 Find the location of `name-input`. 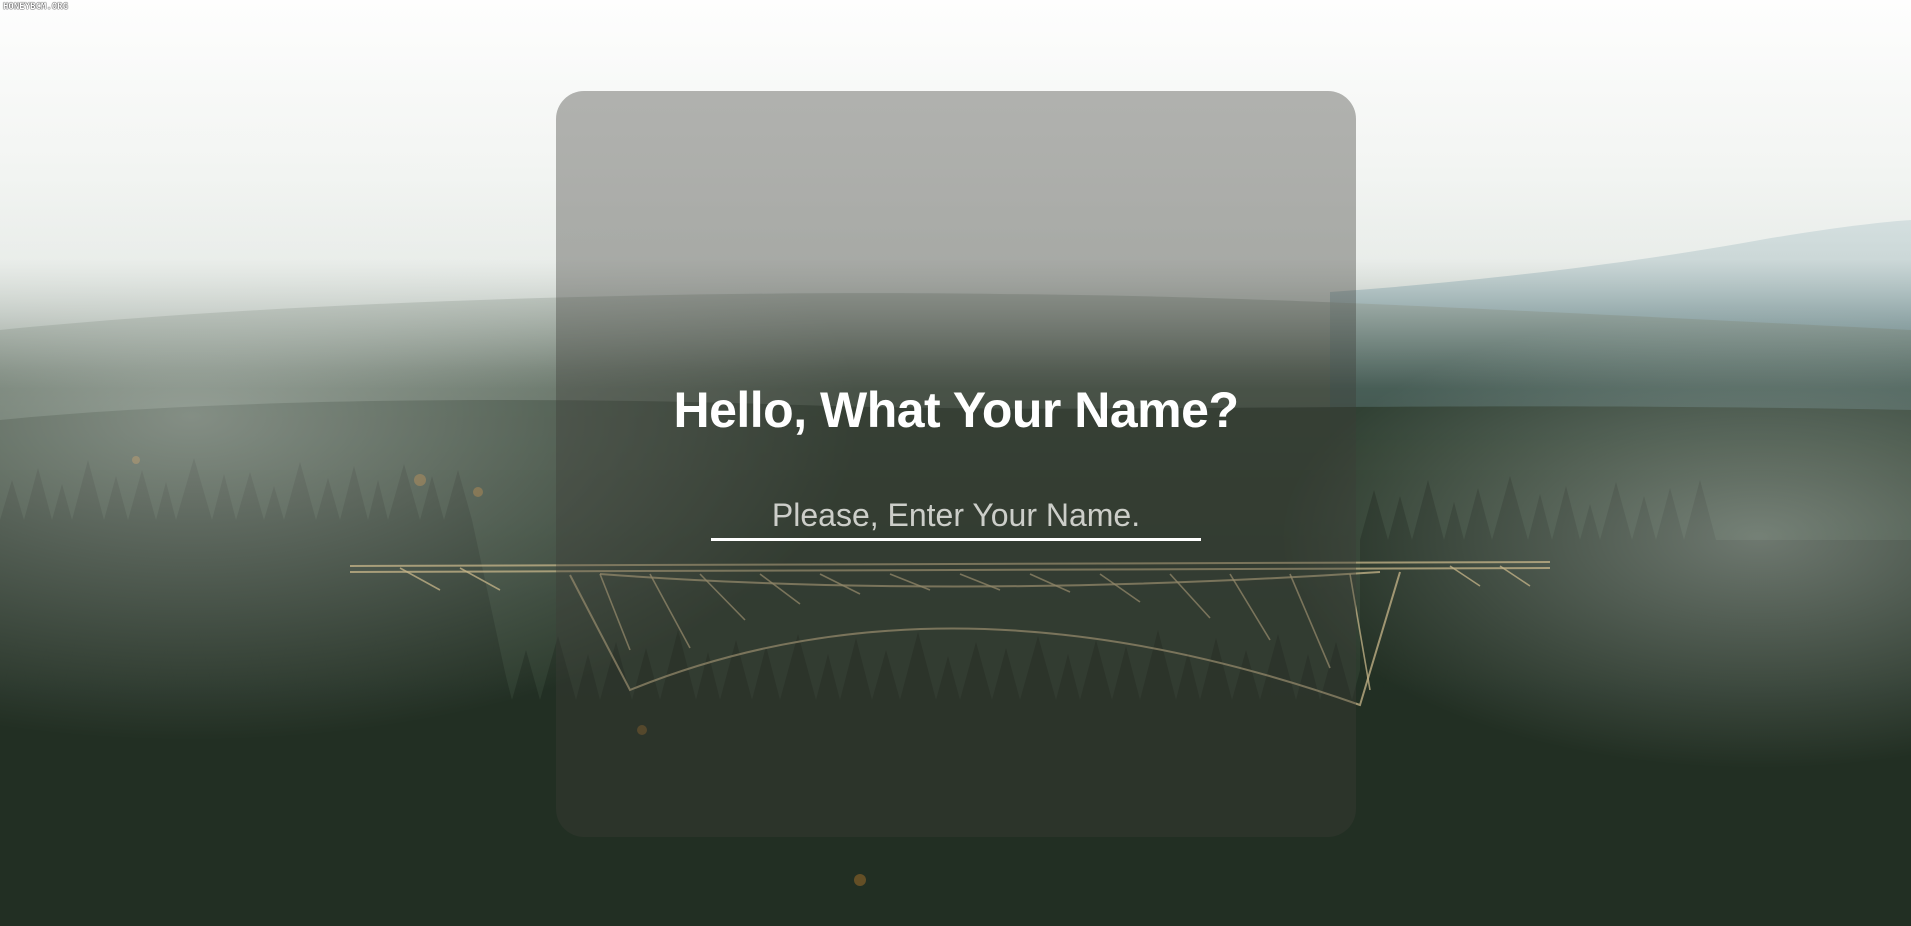

name-input is located at coordinates (956, 517).